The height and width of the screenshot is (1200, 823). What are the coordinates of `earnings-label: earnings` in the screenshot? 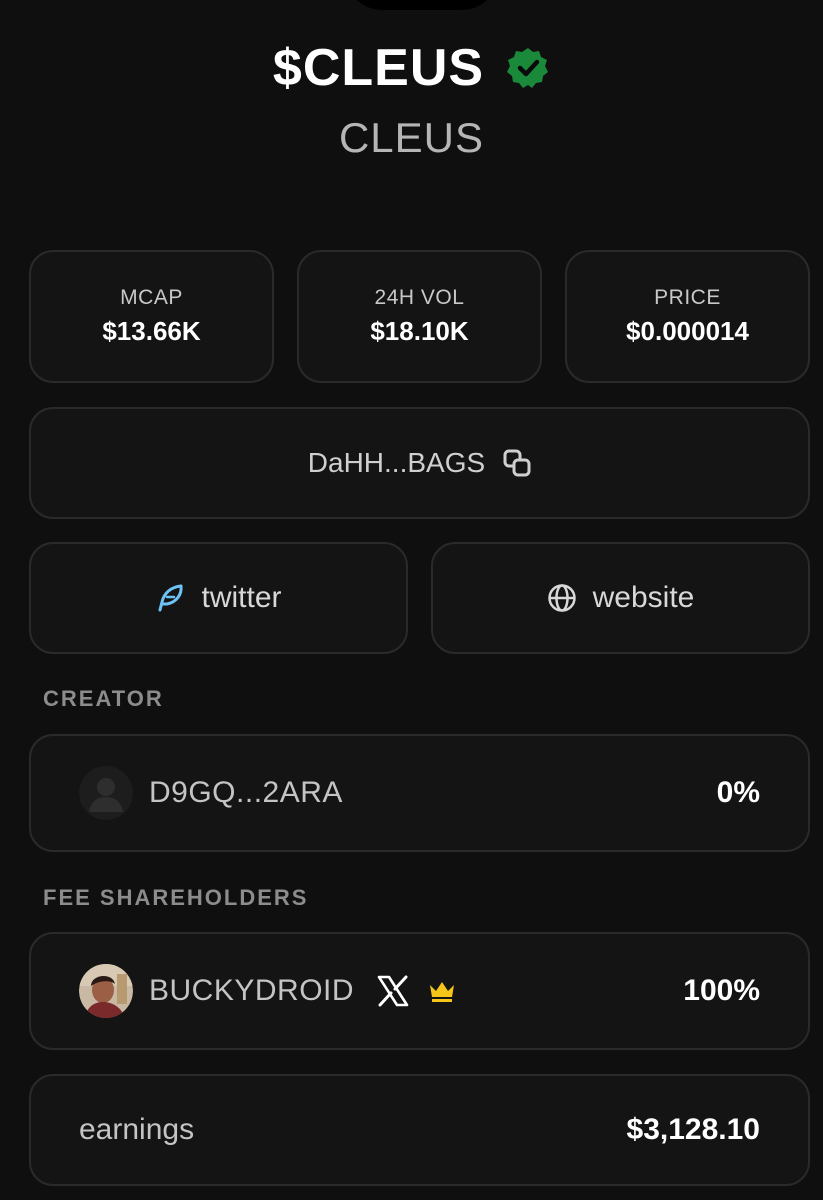 It's located at (137, 1129).